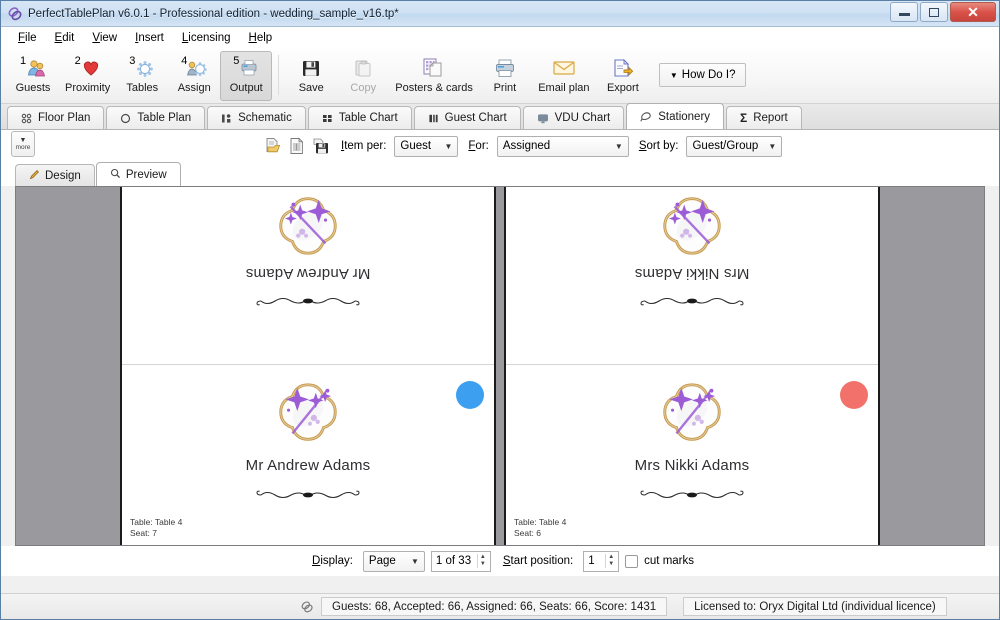  I want to click on proximity-label: Proximity, so click(88, 88).